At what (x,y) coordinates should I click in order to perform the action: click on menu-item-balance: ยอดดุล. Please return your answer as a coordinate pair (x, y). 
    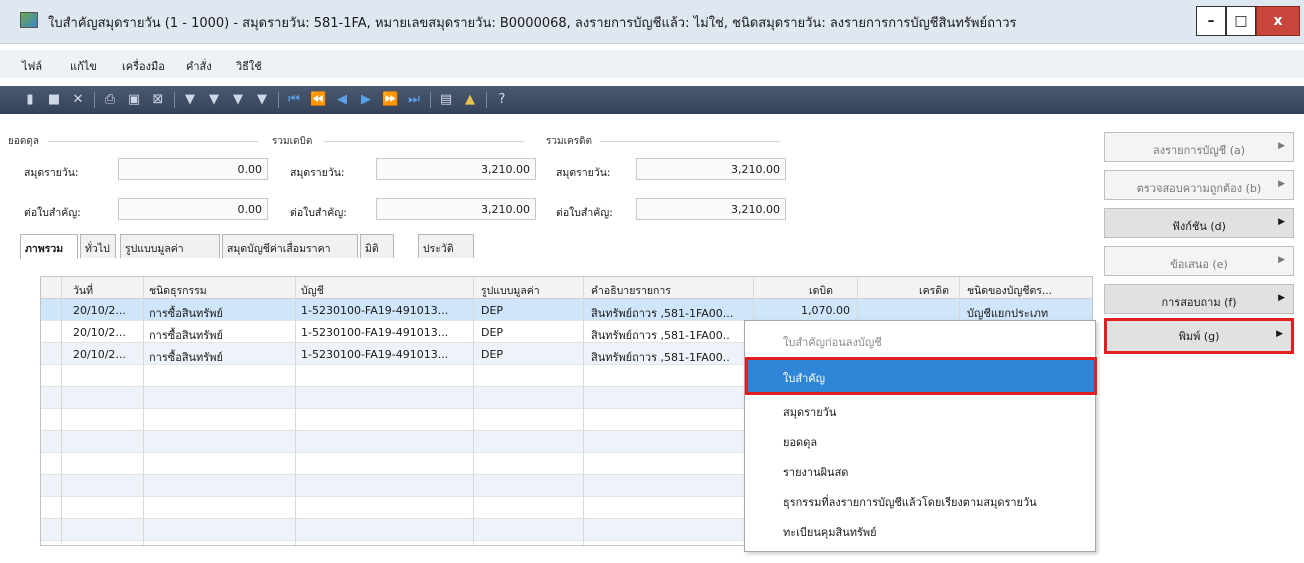
    Looking at the image, I should click on (920, 440).